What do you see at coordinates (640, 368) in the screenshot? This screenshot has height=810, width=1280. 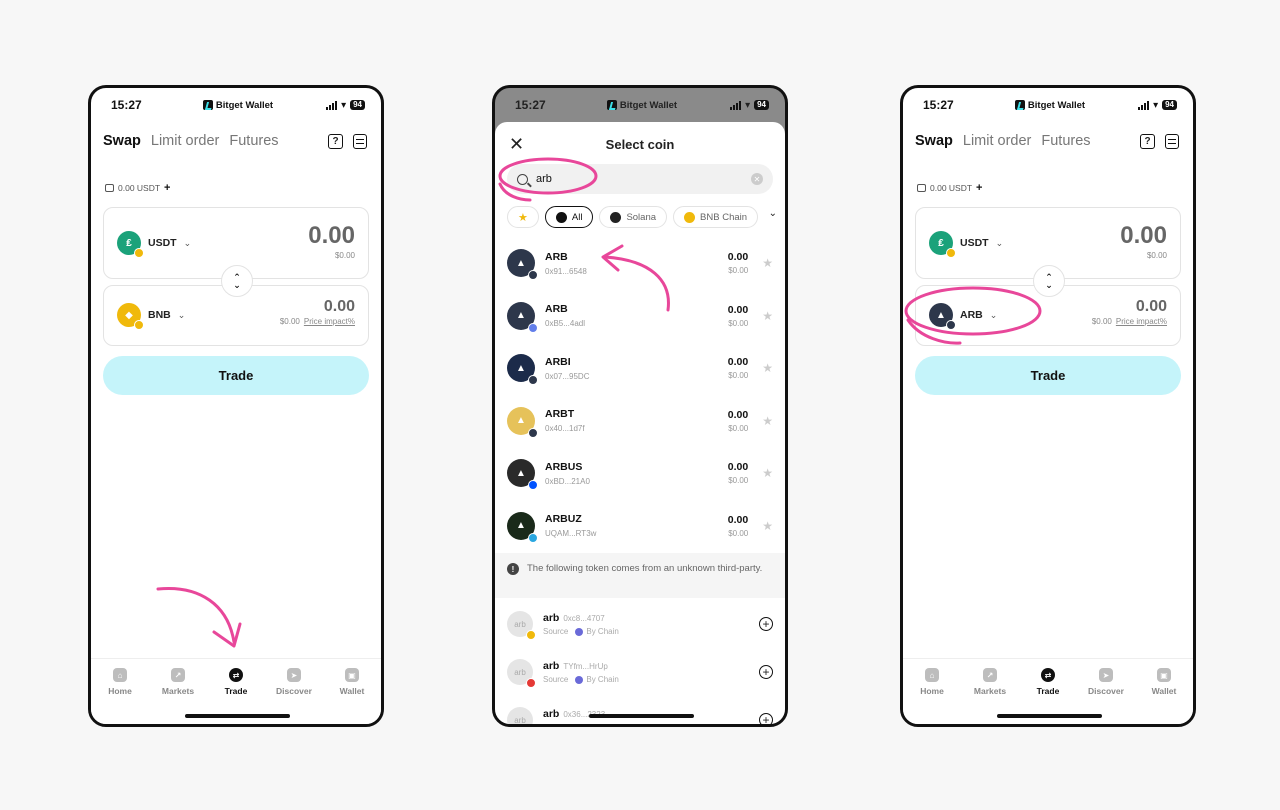 I see `coin-row: ▲ ARBI 0x07...95DC 0.00 $0.00 ★` at bounding box center [640, 368].